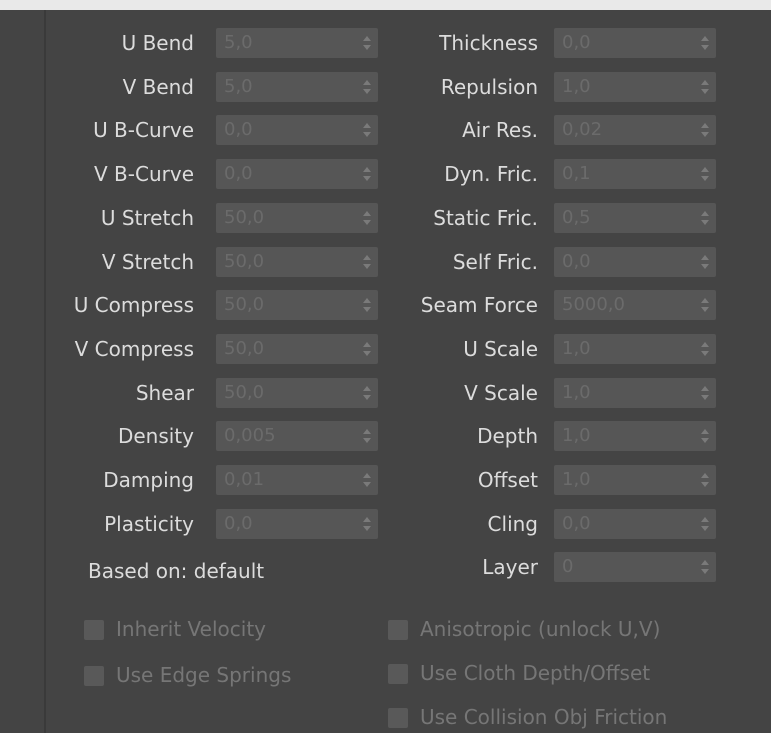 This screenshot has height=733, width=771. What do you see at coordinates (491, 174) in the screenshot?
I see `param-label: Dyn. Fric.` at bounding box center [491, 174].